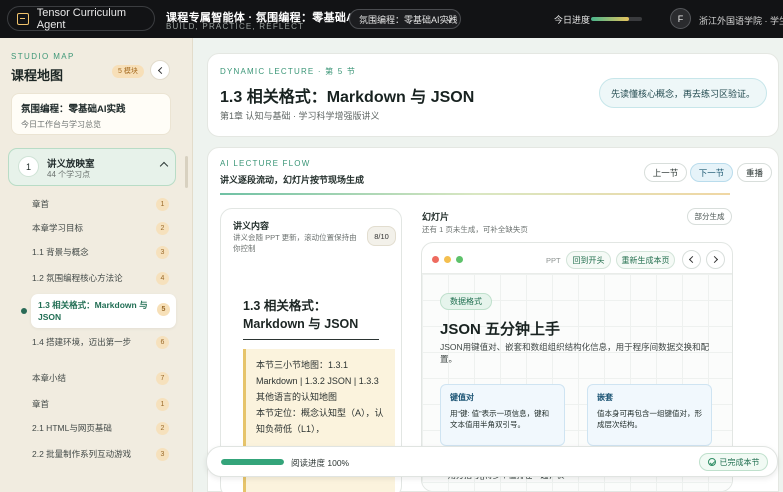 Image resolution: width=783 pixels, height=492 pixels. What do you see at coordinates (292, 180) in the screenshot?
I see `flow-title: 讲义逐段流动，幻灯片按节现场生成` at bounding box center [292, 180].